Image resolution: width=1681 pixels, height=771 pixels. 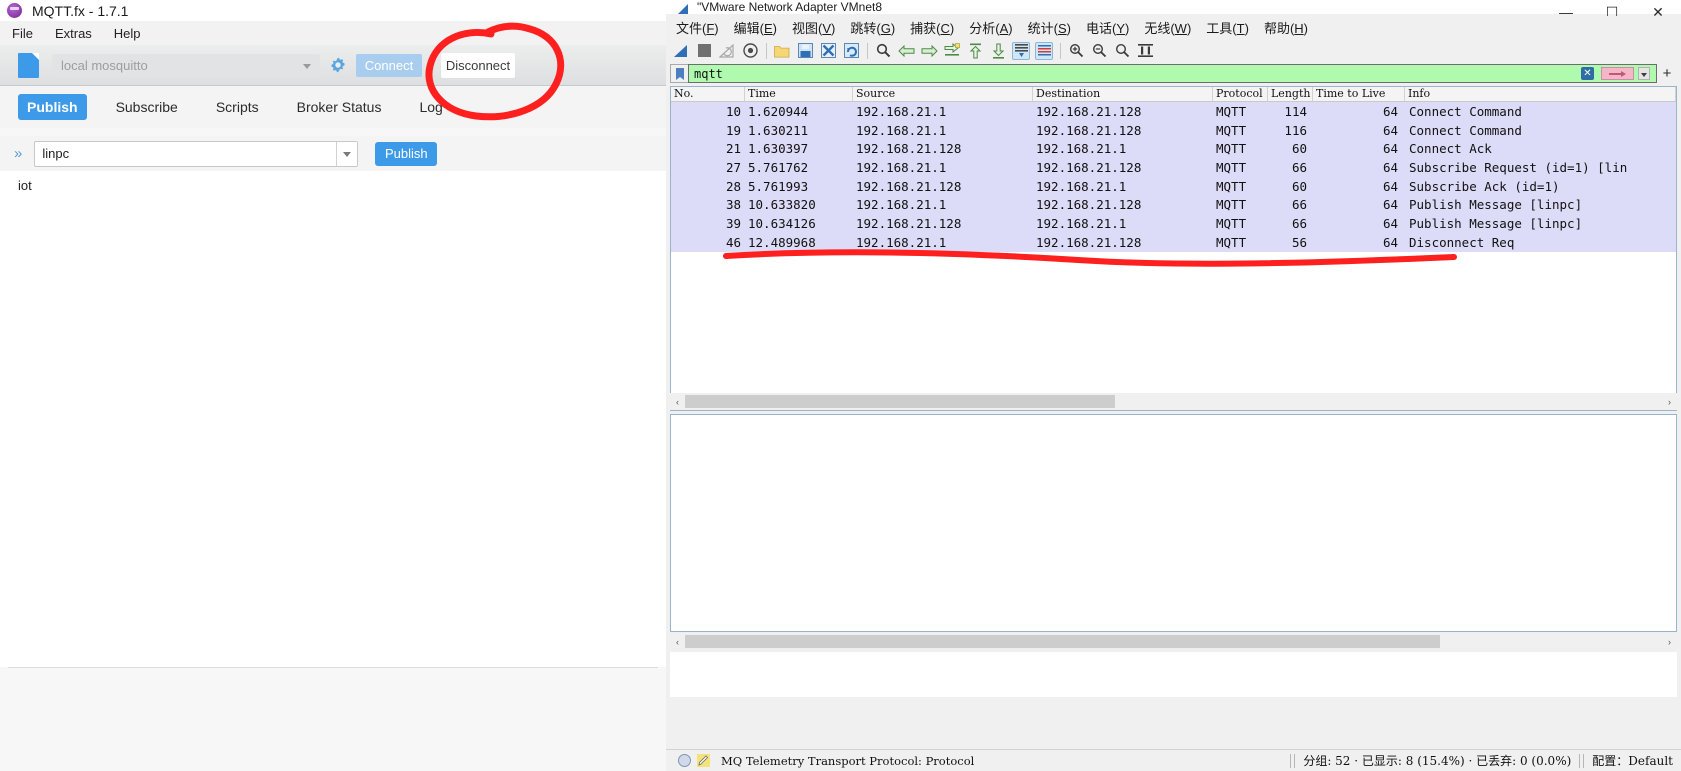 What do you see at coordinates (1679, 248) in the screenshot?
I see `packet-list-vertical-scrollbar` at bounding box center [1679, 248].